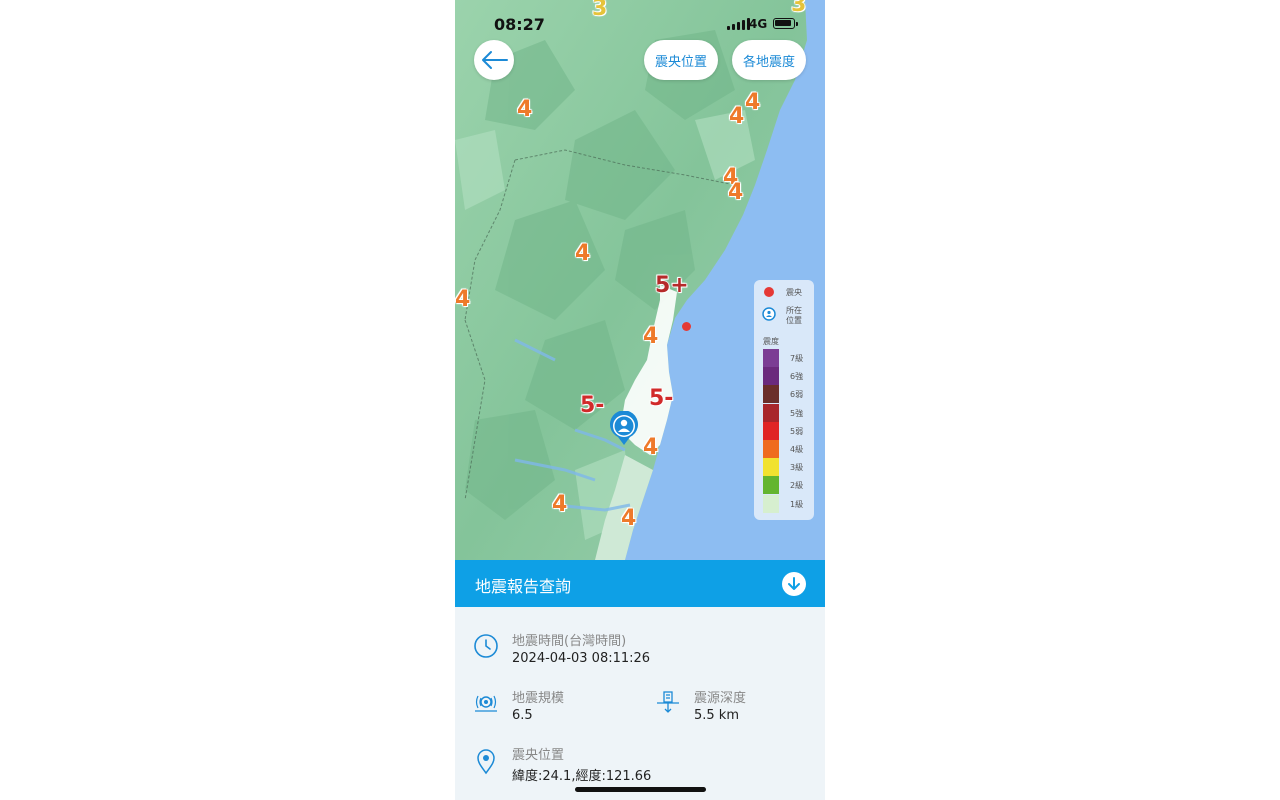  I want to click on magnitude-value: 6.5, so click(522, 715).